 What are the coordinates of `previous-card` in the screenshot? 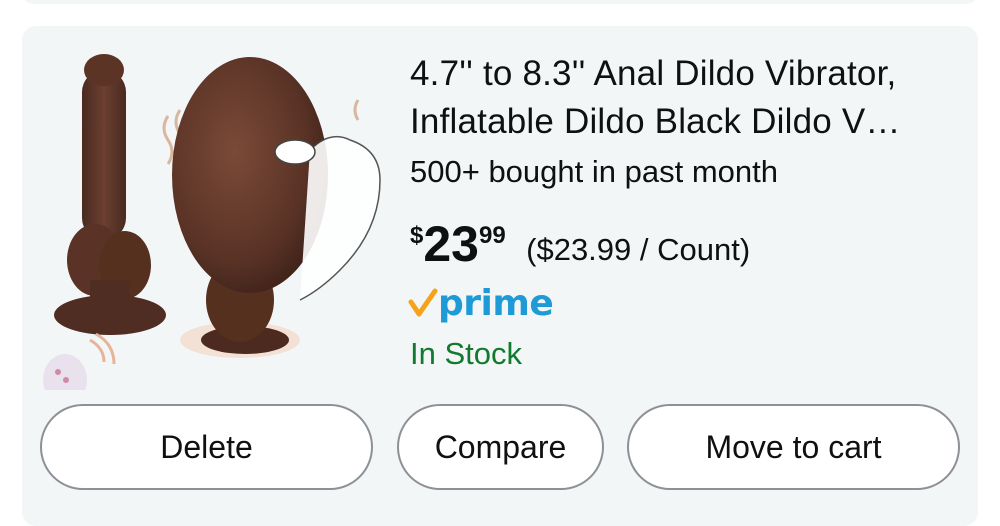 It's located at (500, 2).